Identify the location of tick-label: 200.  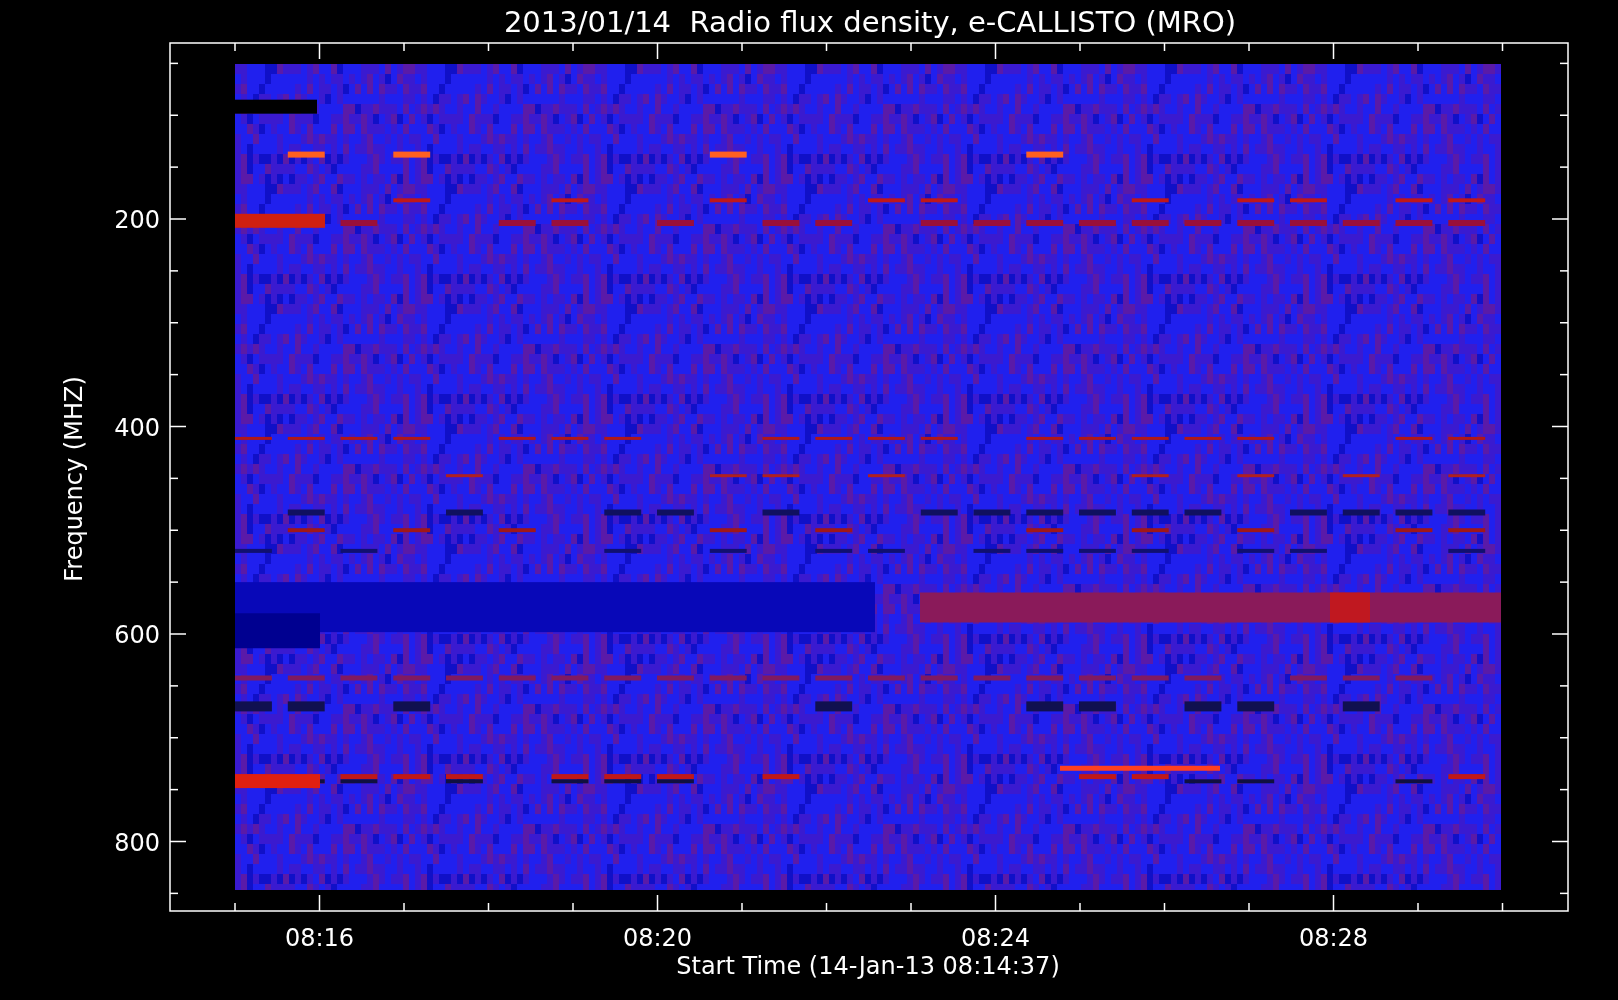
(137, 220).